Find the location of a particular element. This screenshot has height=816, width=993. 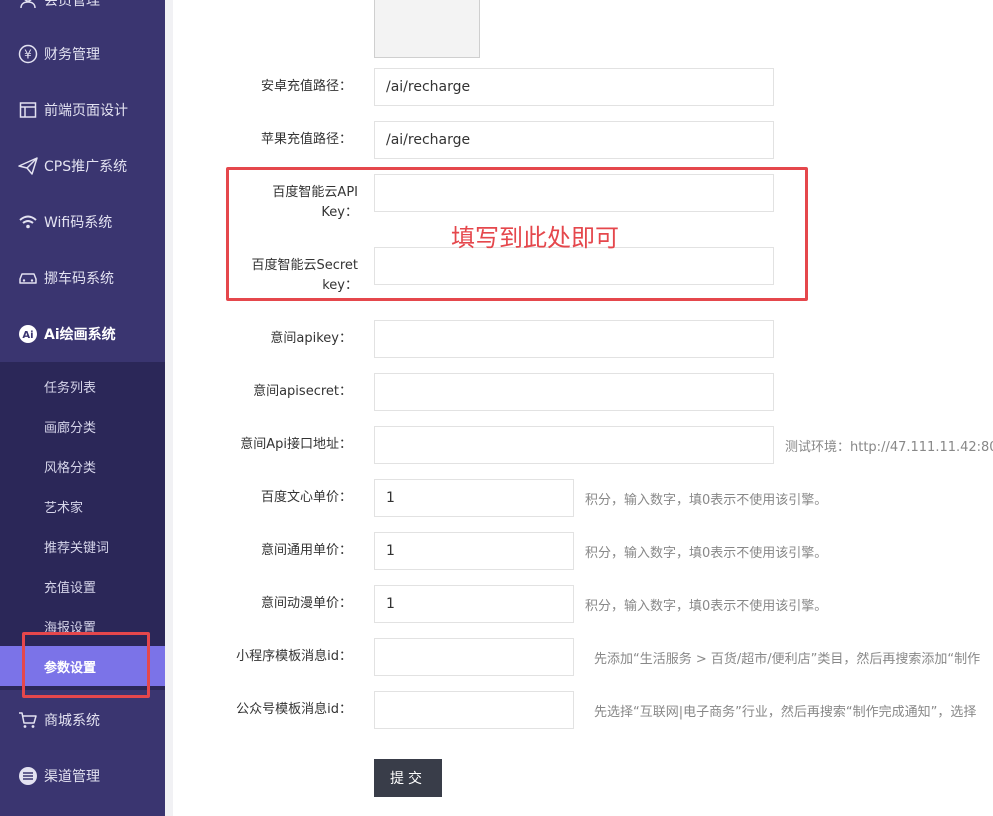

submenu-item-label: 充值设置 is located at coordinates (70, 588).